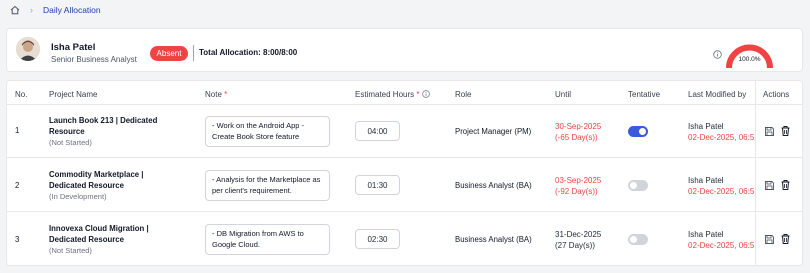 The width and height of the screenshot is (810, 273). I want to click on until-days: (-92 Day(s)), so click(576, 191).